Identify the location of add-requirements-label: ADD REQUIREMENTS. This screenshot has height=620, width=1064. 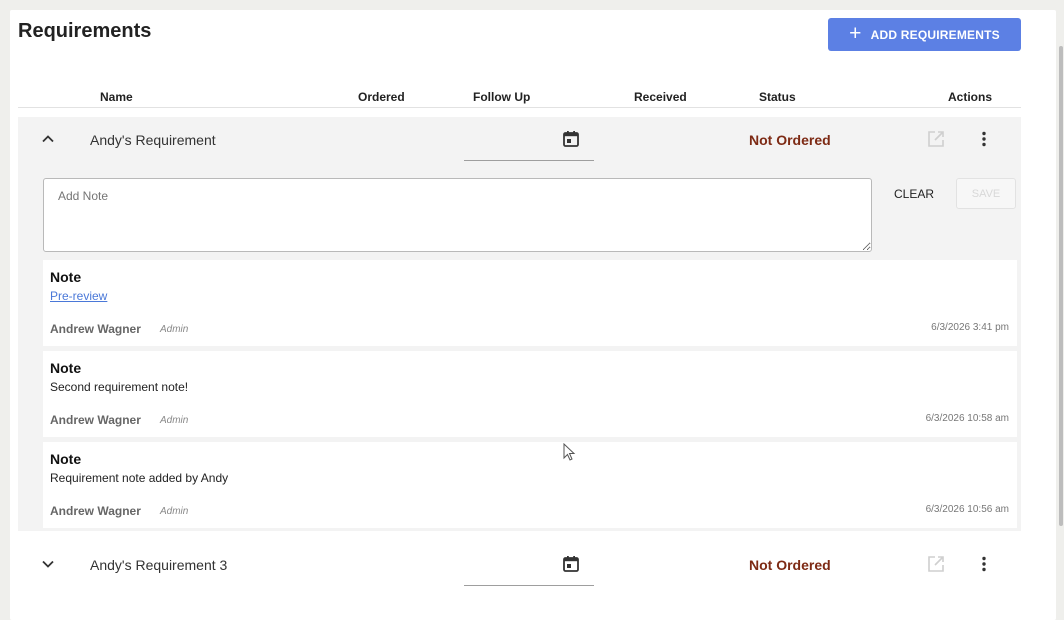
(935, 34).